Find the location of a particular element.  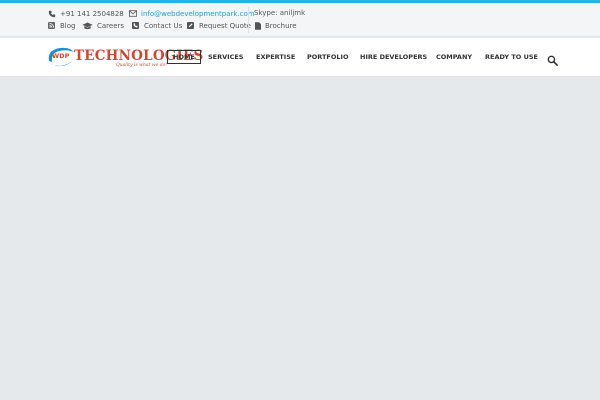

skype-id: Skype: aniljmk is located at coordinates (280, 13).